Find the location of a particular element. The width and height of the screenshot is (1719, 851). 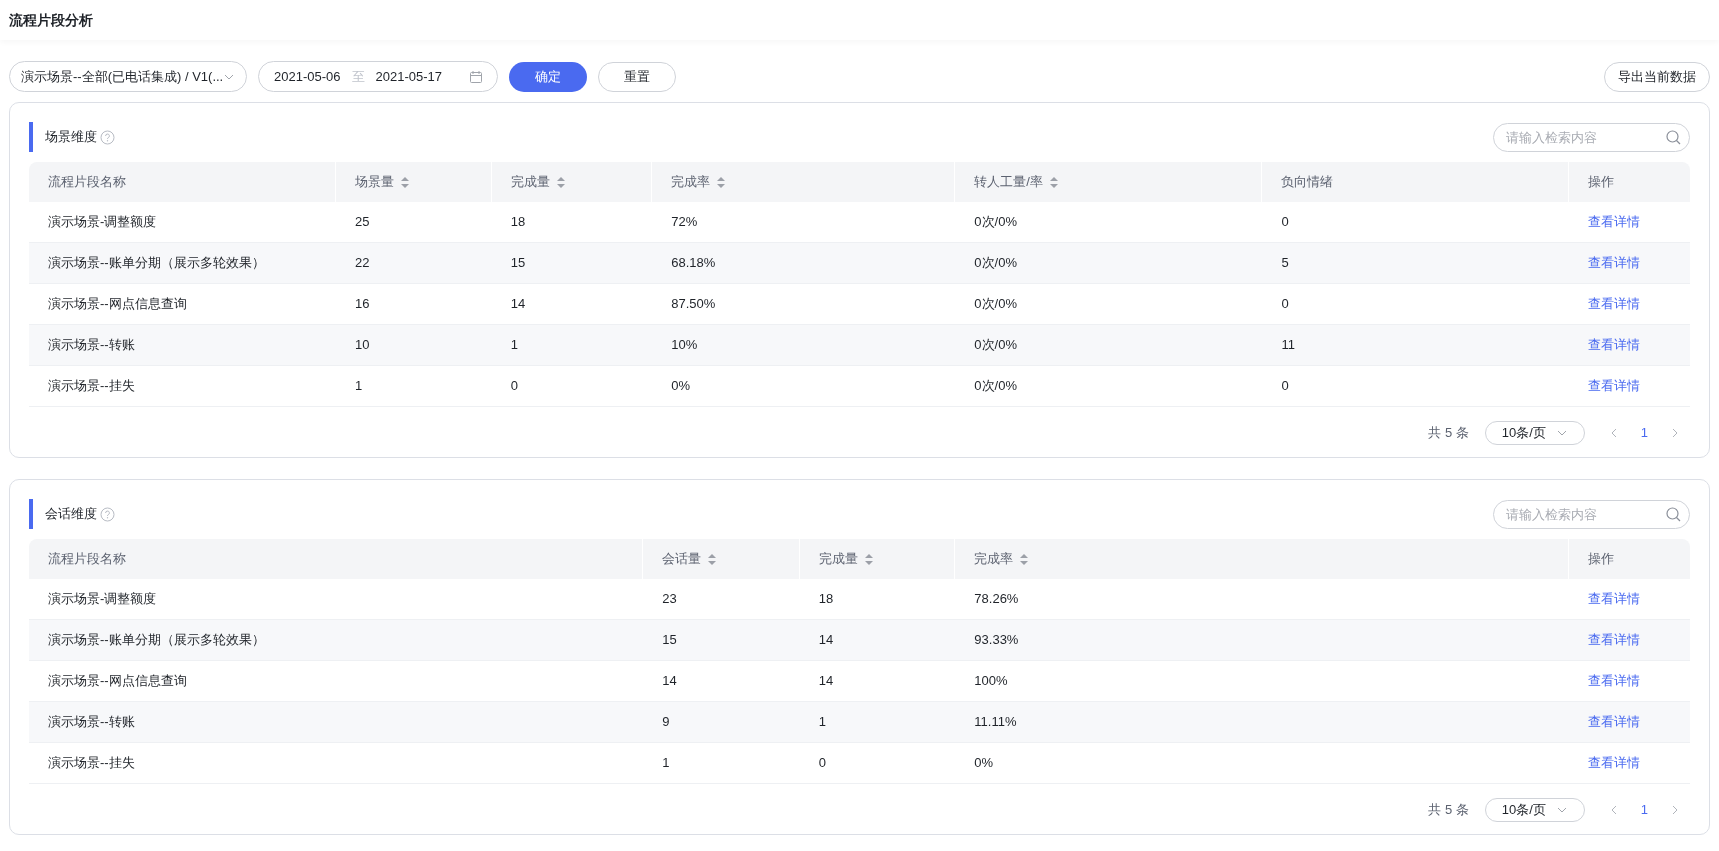

confirm-button: 确定 is located at coordinates (548, 76).